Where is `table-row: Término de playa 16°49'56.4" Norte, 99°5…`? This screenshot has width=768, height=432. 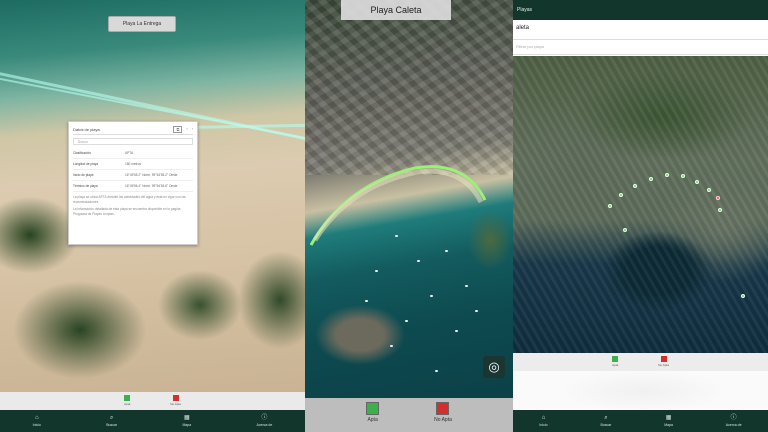
table-row: Término de playa 16°49'56.4" Norte, 99°5… is located at coordinates (133, 186).